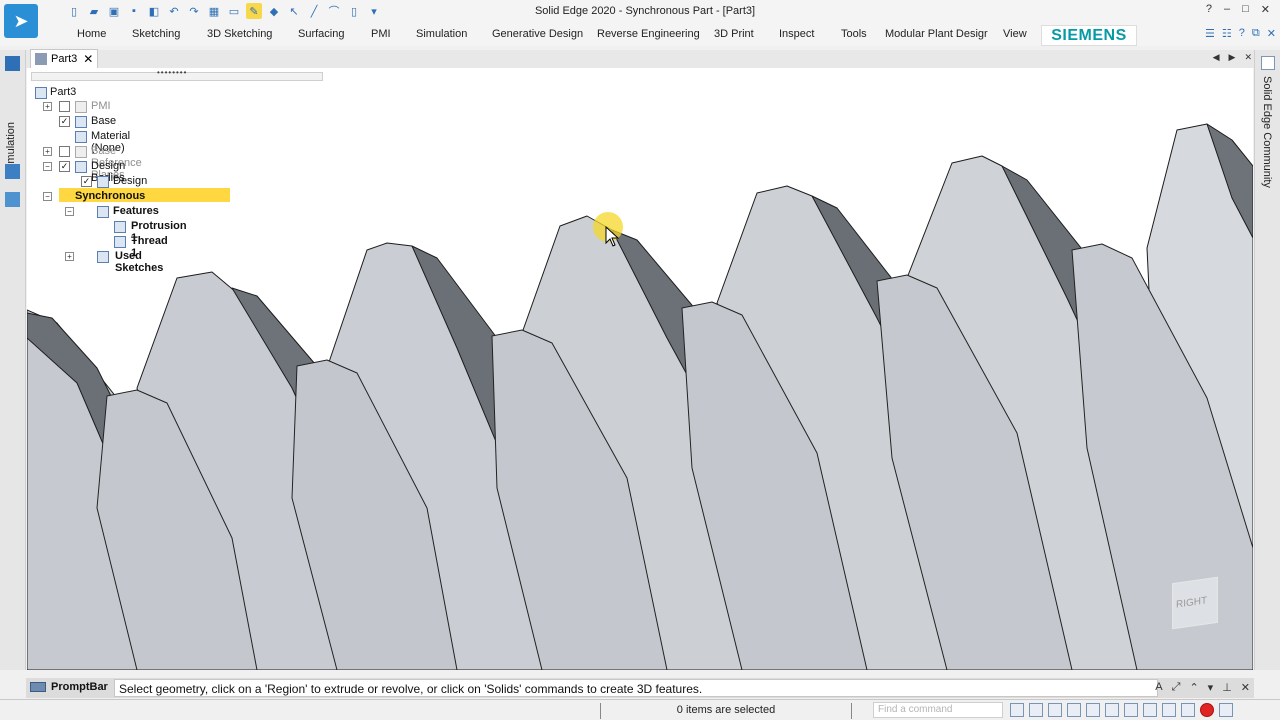 This screenshot has height=720, width=1280. I want to click on tab-tools: Tools, so click(854, 34).